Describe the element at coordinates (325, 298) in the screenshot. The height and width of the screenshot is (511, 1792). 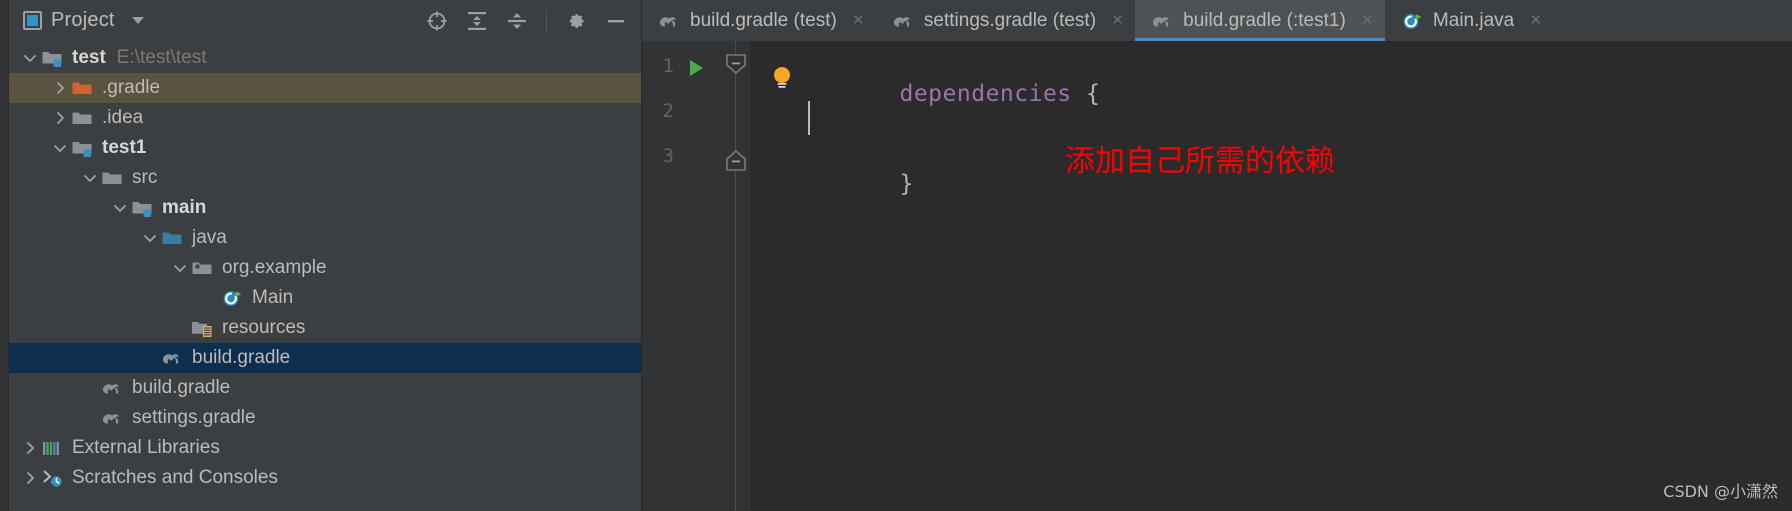
I see `tree-row-main: Main` at that location.